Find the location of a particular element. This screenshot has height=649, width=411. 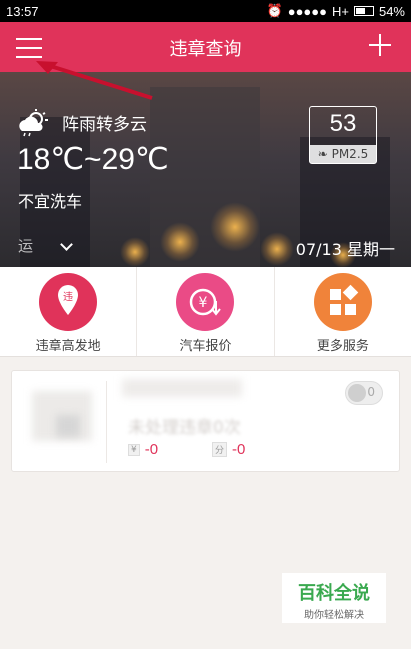

battery-icon is located at coordinates (363, 11).